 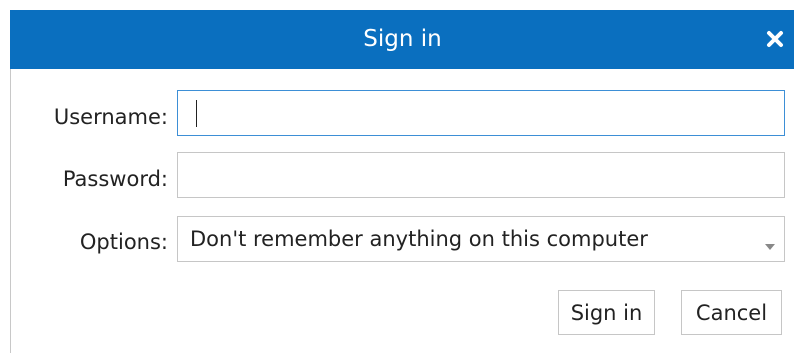 I want to click on password-field, so click(x=481, y=175).